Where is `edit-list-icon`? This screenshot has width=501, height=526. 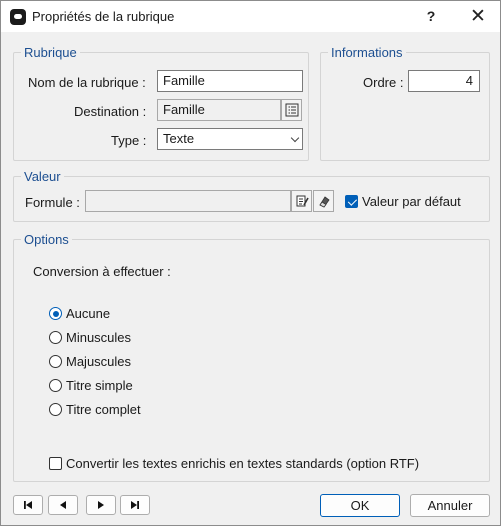 edit-list-icon is located at coordinates (302, 201).